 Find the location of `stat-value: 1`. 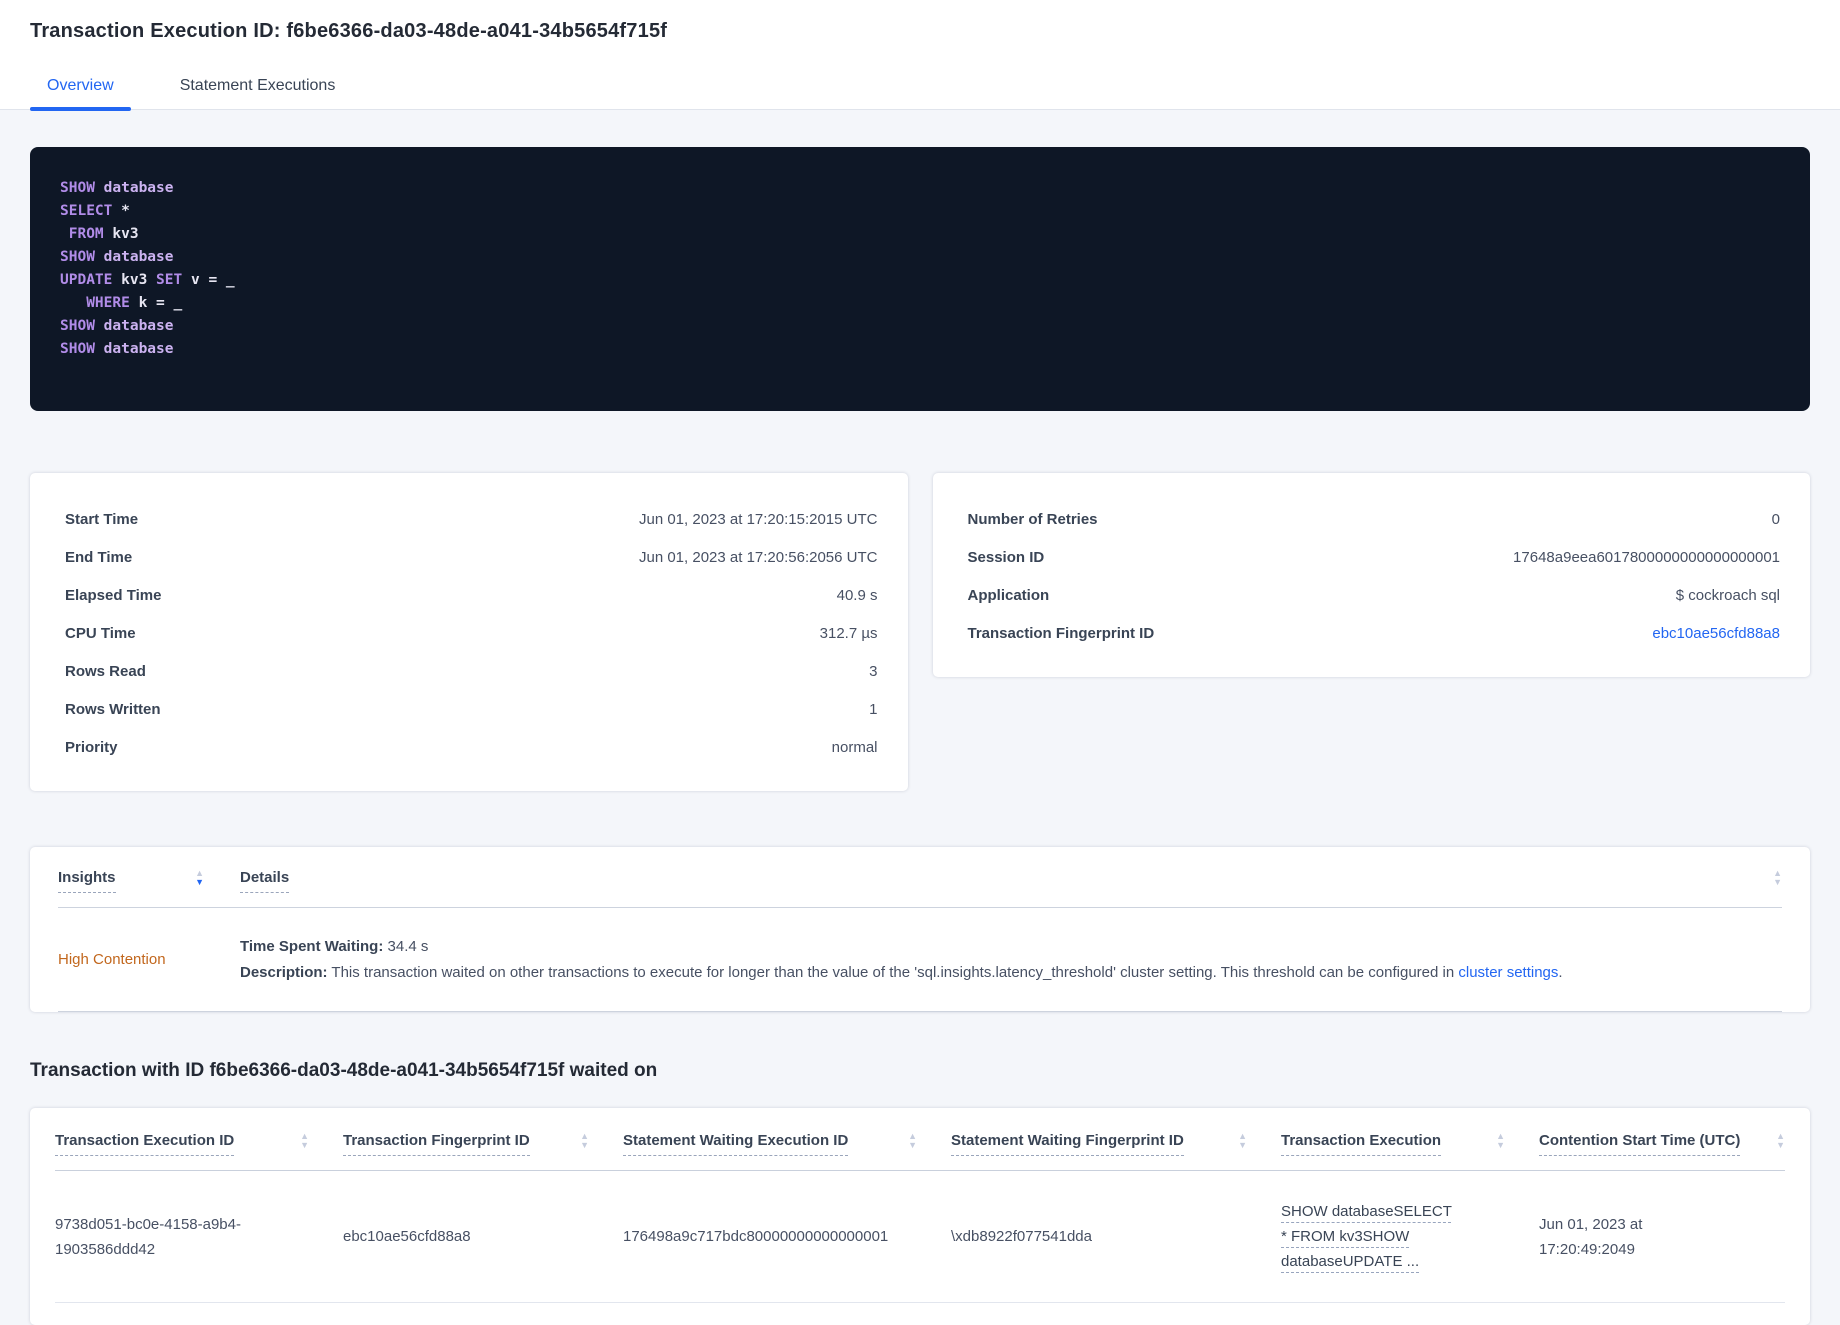

stat-value: 1 is located at coordinates (873, 709).